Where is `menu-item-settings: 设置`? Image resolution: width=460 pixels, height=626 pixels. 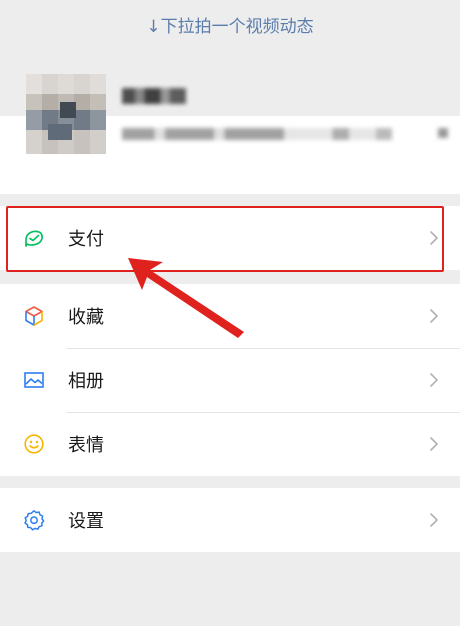
menu-item-settings: 设置 is located at coordinates (230, 520).